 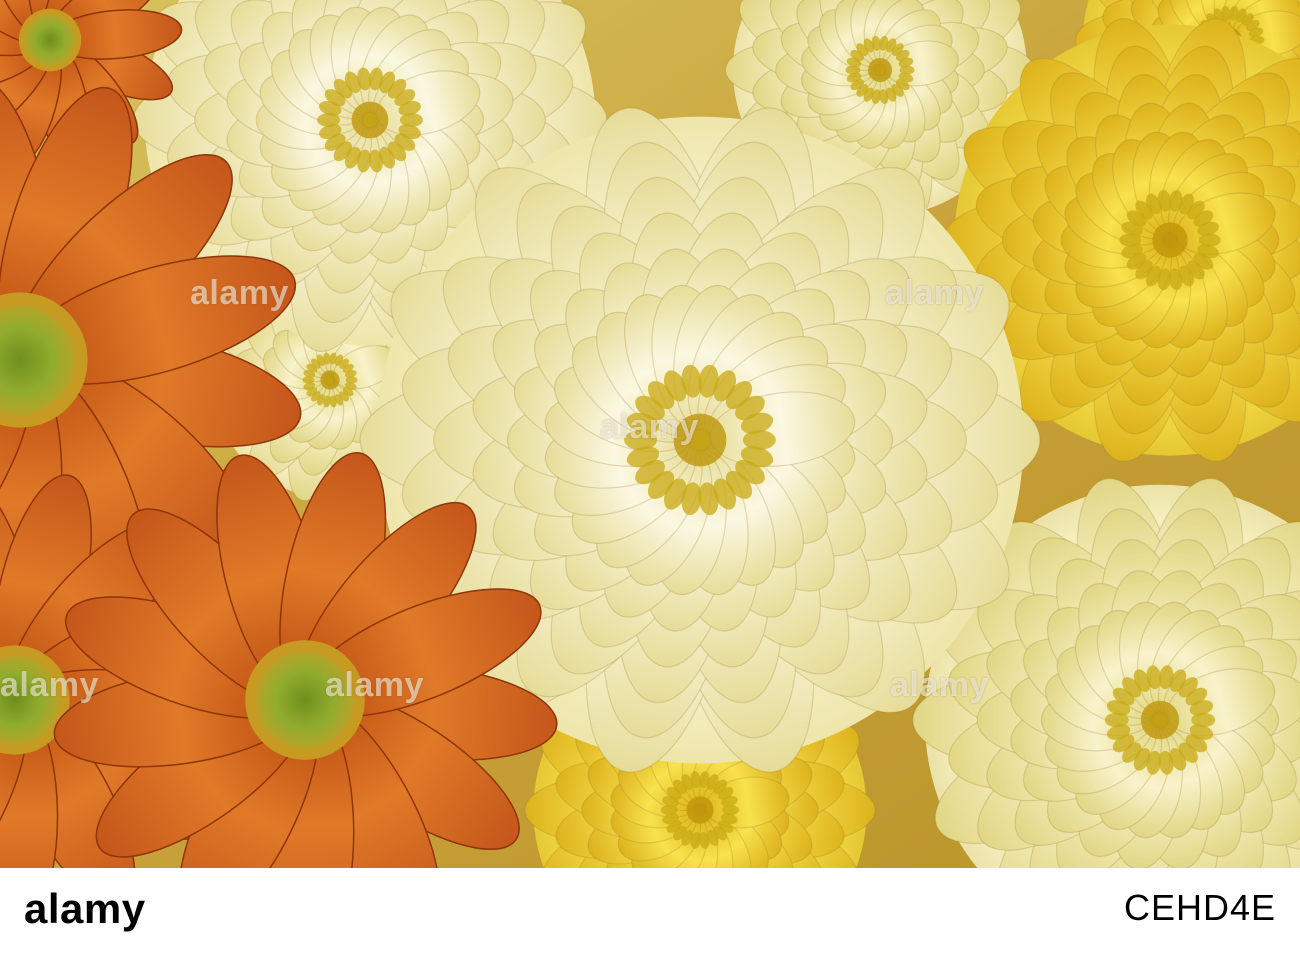 I want to click on stock-footer-bar: alamy CEHD4E, so click(x=650, y=912).